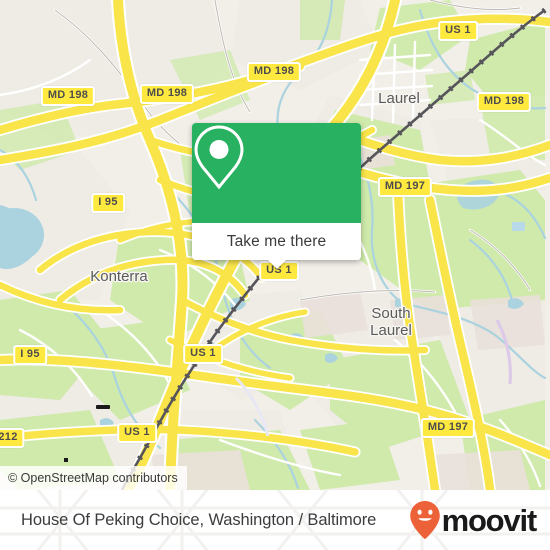 The image size is (550, 550). Describe the element at coordinates (12, 438) in the screenshot. I see `road-shield-212: 212` at that location.